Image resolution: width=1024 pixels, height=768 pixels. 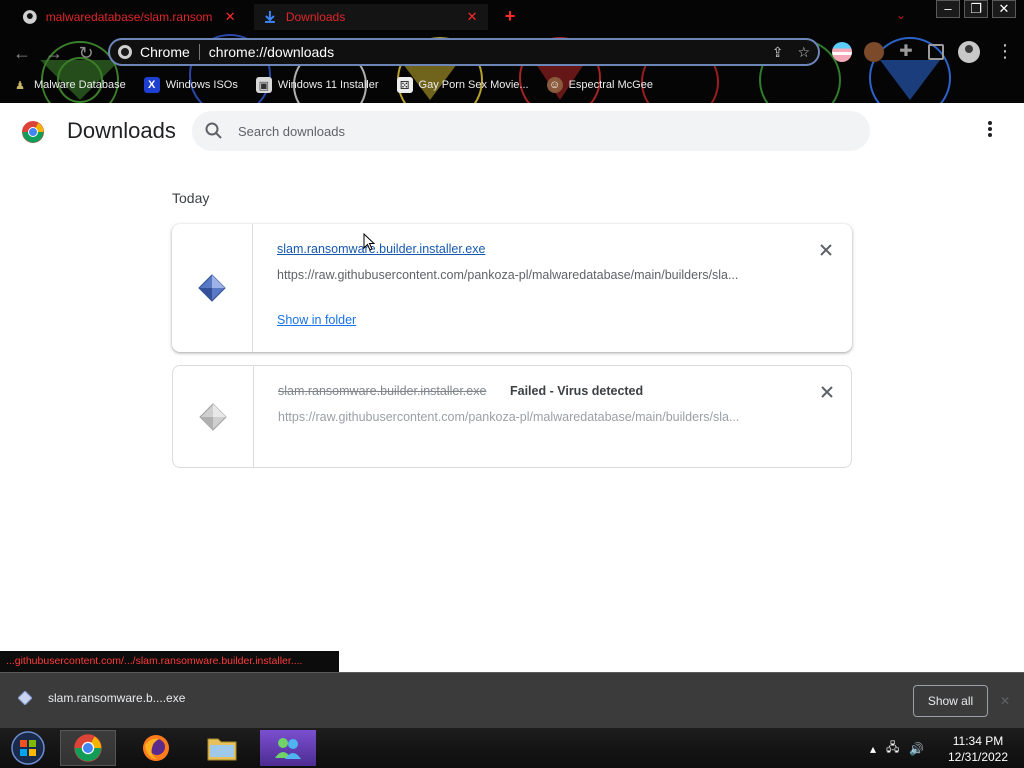 What do you see at coordinates (778, 52) in the screenshot?
I see `share-icon: ⇪` at bounding box center [778, 52].